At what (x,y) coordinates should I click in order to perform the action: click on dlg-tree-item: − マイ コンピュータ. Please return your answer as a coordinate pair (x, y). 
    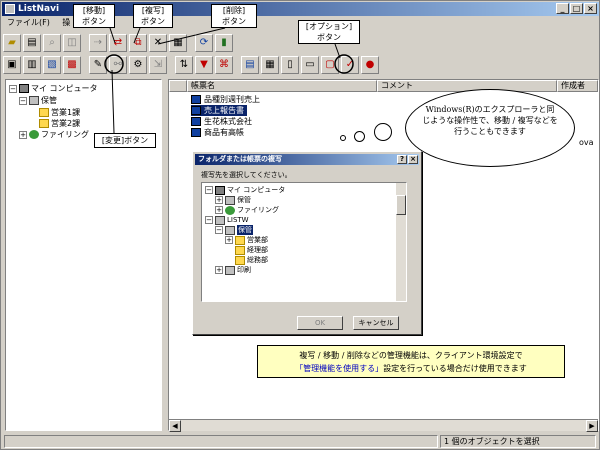
    Looking at the image, I should click on (245, 190).